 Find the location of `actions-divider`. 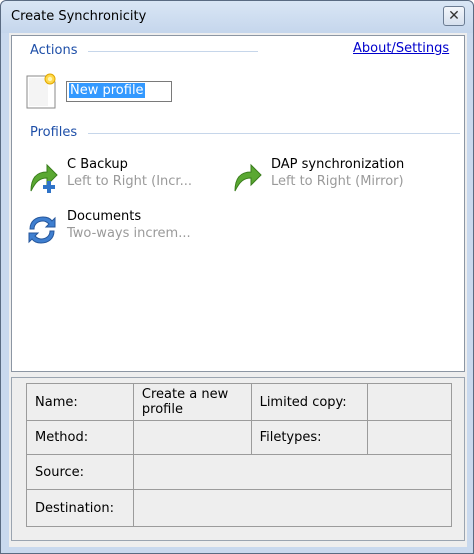

actions-divider is located at coordinates (173, 51).